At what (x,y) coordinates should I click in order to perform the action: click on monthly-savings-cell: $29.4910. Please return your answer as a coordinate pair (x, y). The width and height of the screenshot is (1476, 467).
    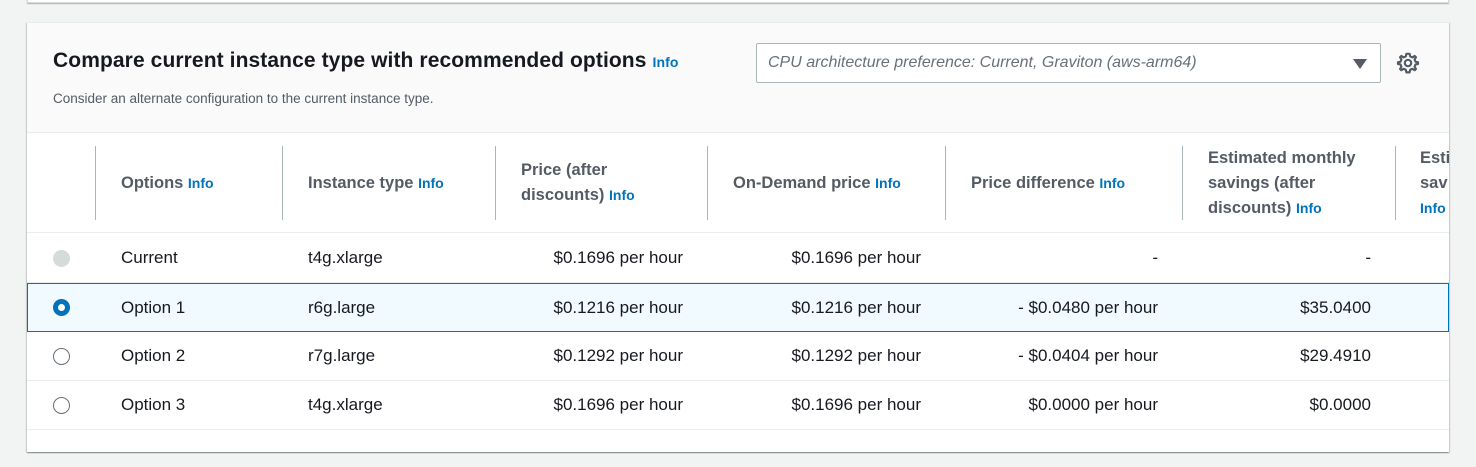
    Looking at the image, I should click on (1335, 355).